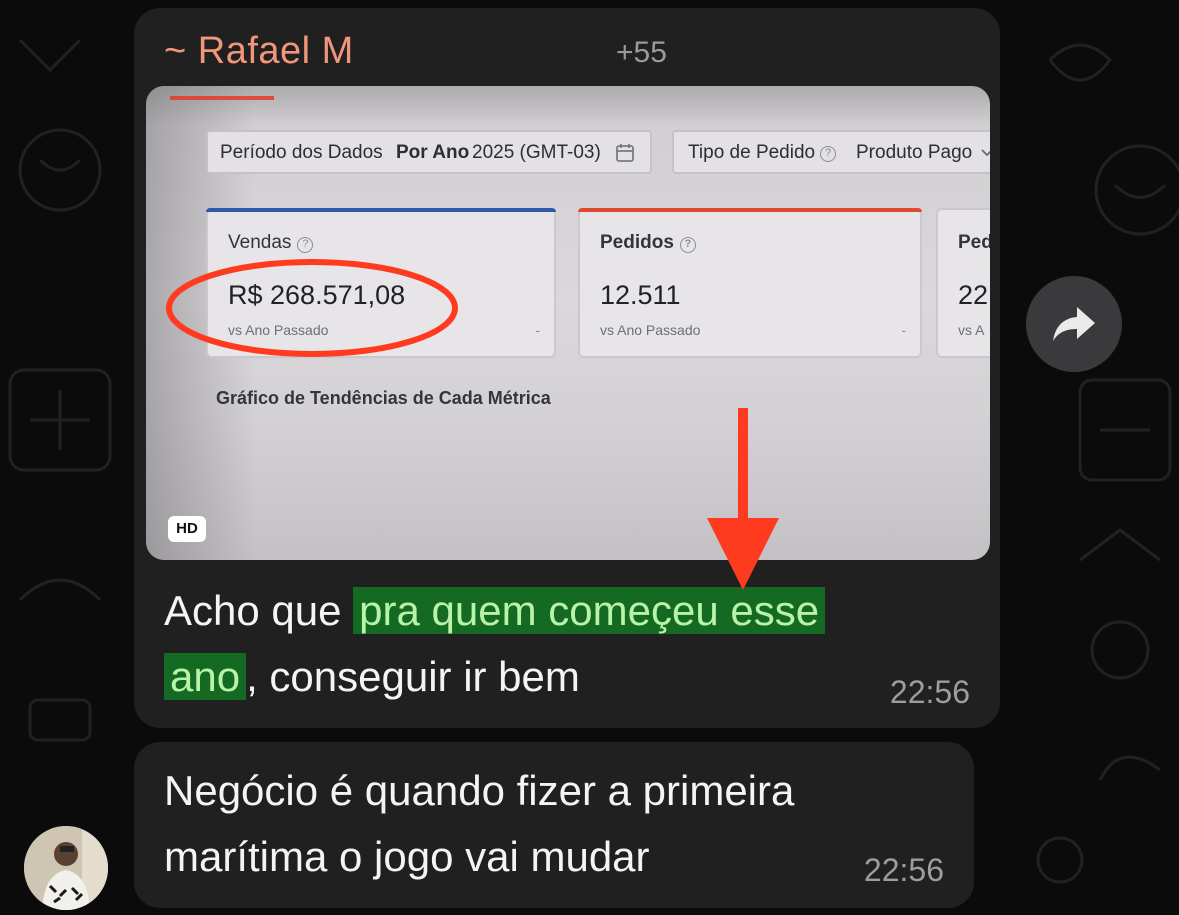 The width and height of the screenshot is (1179, 915). What do you see at coordinates (640, 295) in the screenshot?
I see `card-value: 12.511` at bounding box center [640, 295].